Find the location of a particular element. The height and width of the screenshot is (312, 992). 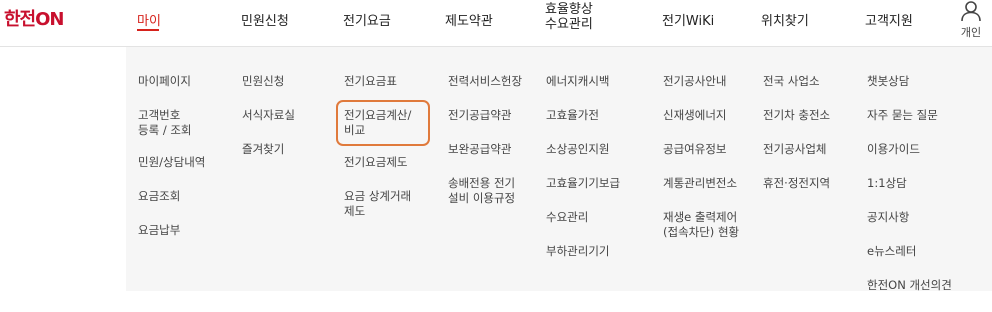

menu-column-rates: 전기요금표 전기요금계산/ 비교 전기요금제도 요금 상계거래 제도 is located at coordinates (377, 155).